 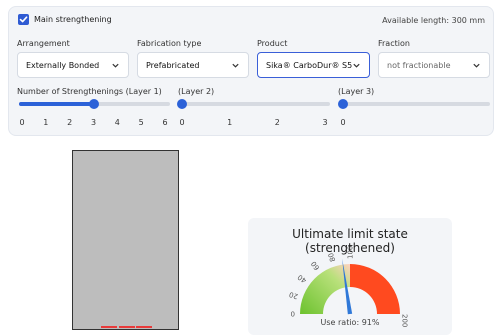 I want to click on layer3-slider-track, so click(x=415, y=104).